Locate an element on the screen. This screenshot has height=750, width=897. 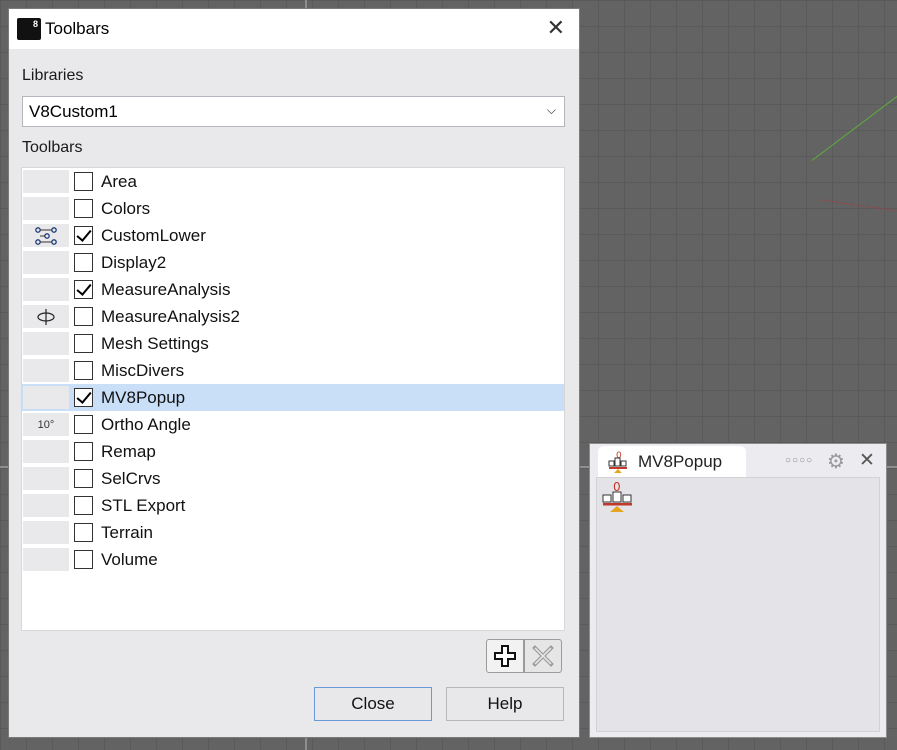
mv8popup-button: 0 is located at coordinates (618, 499).